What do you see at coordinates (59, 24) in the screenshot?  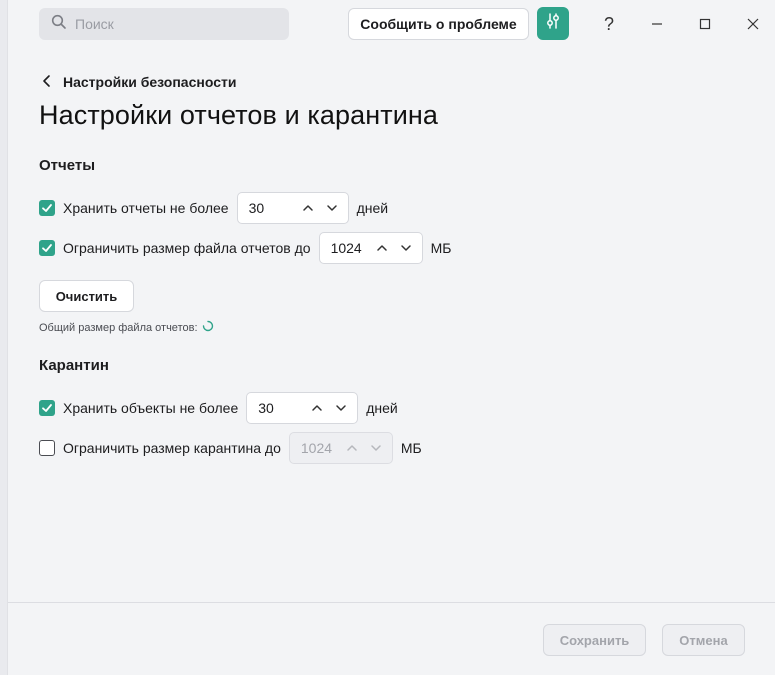 I see `search-icon` at bounding box center [59, 24].